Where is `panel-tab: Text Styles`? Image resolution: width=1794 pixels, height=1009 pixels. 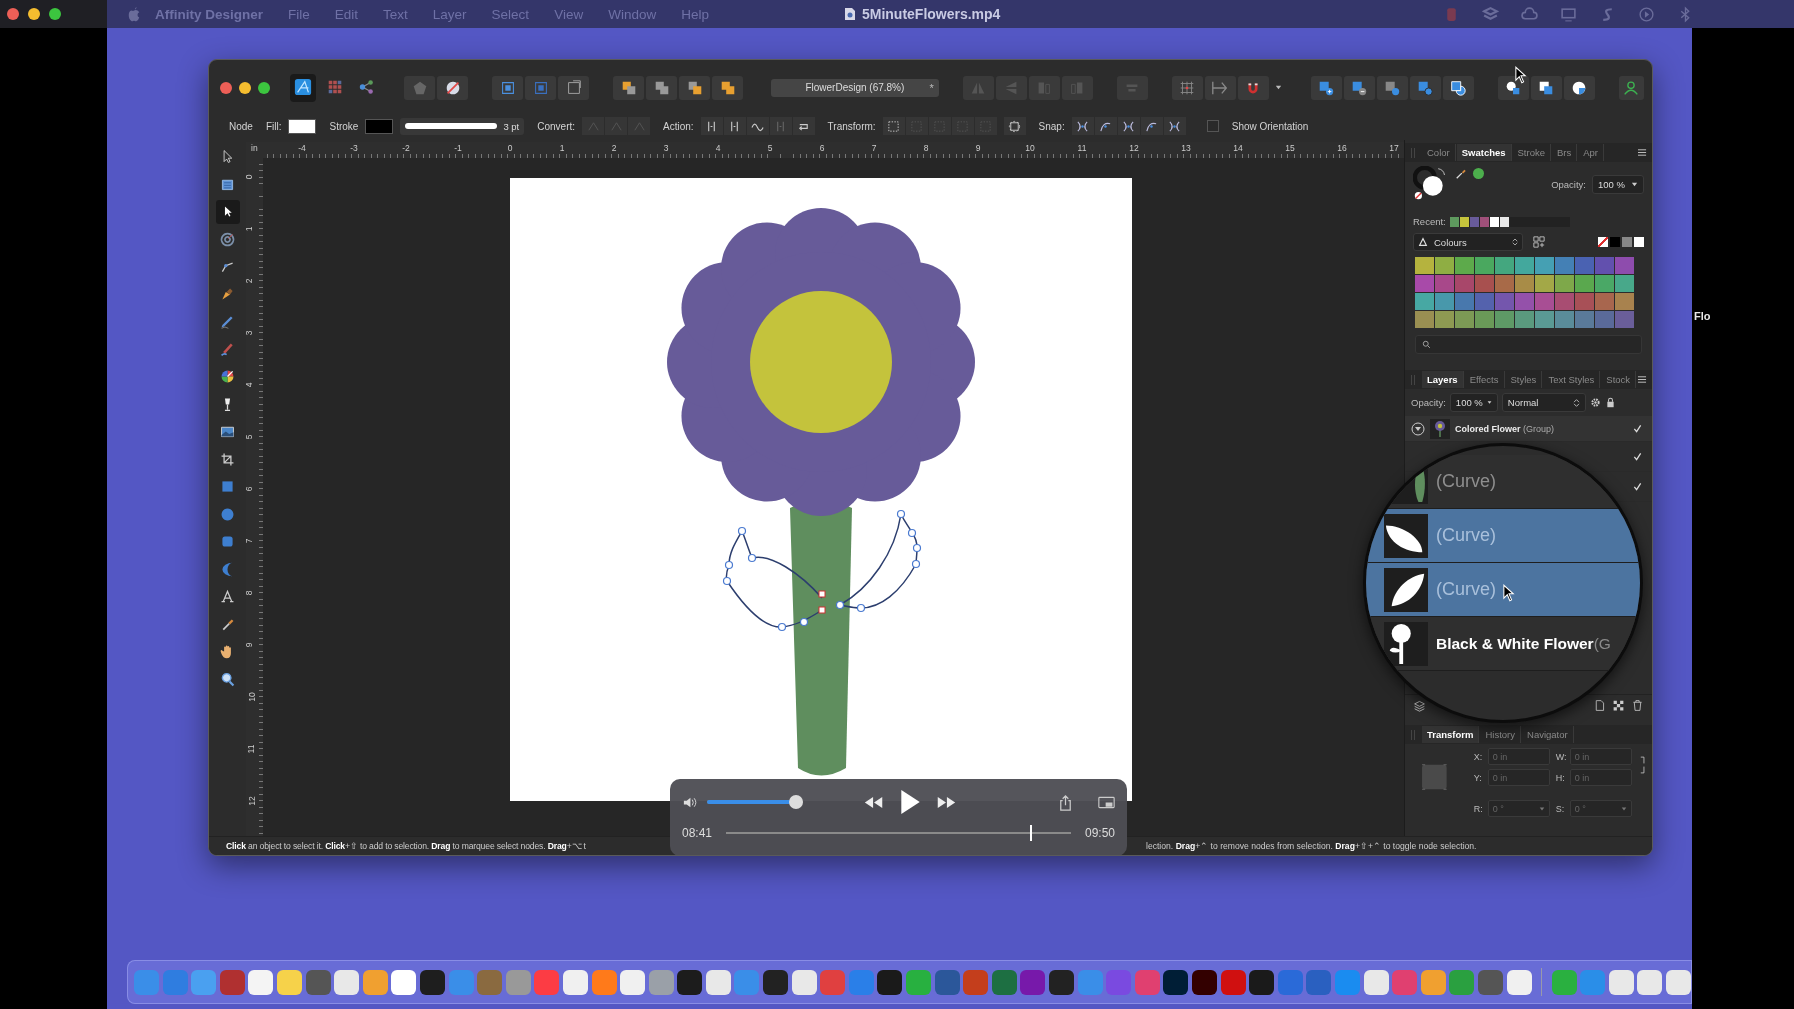
panel-tab: Text Styles is located at coordinates (1572, 379).